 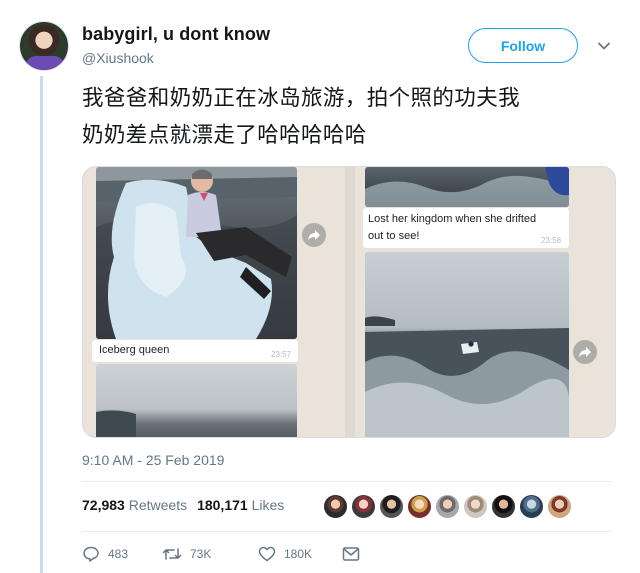 What do you see at coordinates (103, 505) in the screenshot?
I see `retweets-count: 72,983` at bounding box center [103, 505].